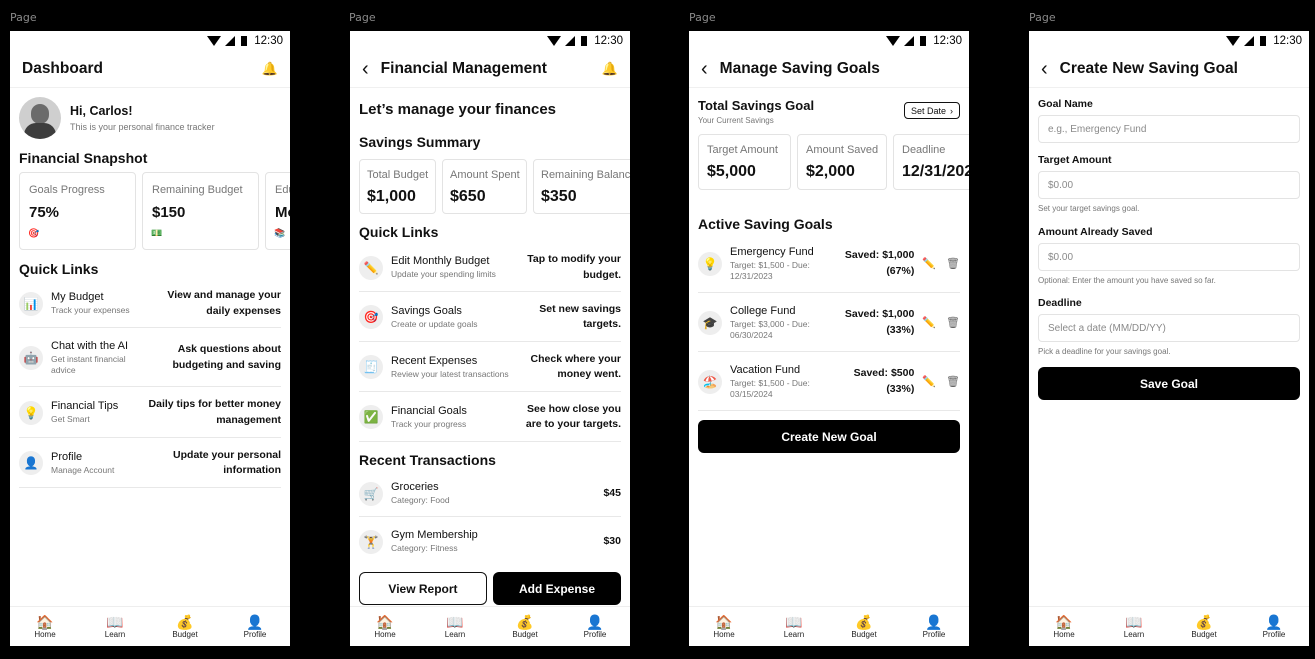 The image size is (1315, 659). What do you see at coordinates (70, 419) in the screenshot?
I see `link-description: Get Smart` at bounding box center [70, 419].